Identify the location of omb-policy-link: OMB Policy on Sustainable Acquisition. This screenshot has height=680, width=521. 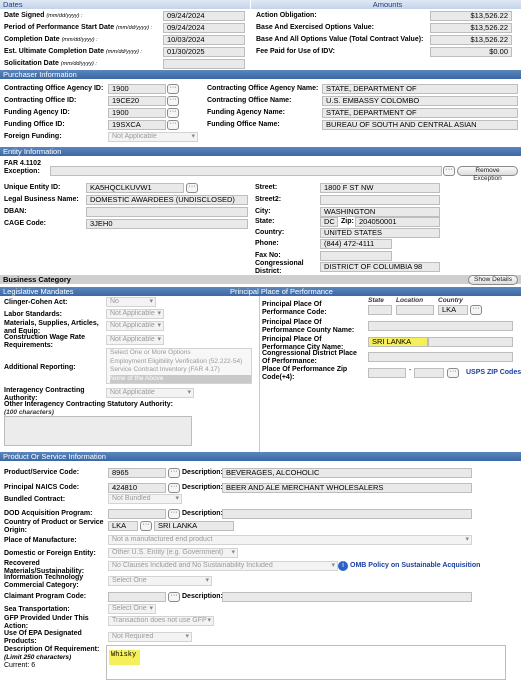
(415, 566).